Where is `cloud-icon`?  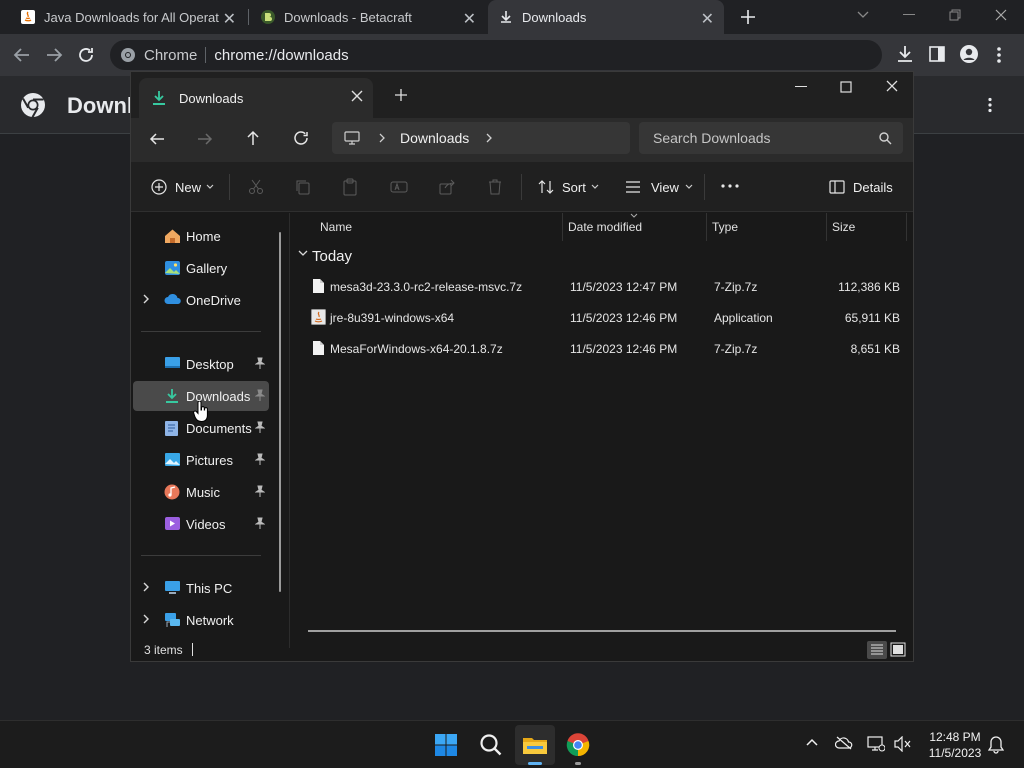
cloud-icon is located at coordinates (172, 298).